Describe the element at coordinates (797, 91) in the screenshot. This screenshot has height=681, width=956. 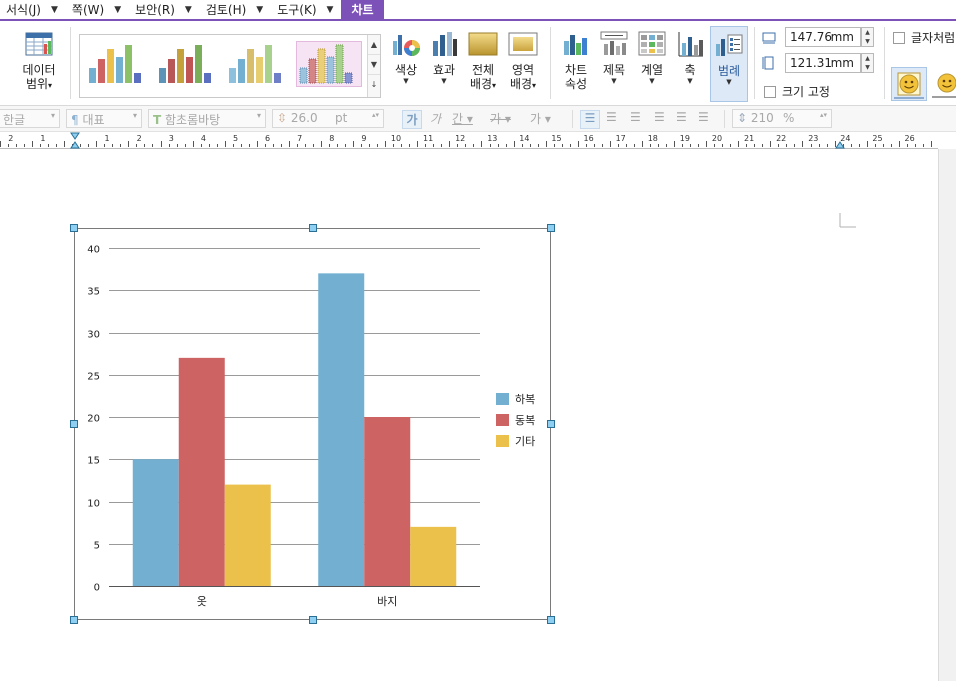
I see `fixed-size-checkbox: 크기 고정` at that location.